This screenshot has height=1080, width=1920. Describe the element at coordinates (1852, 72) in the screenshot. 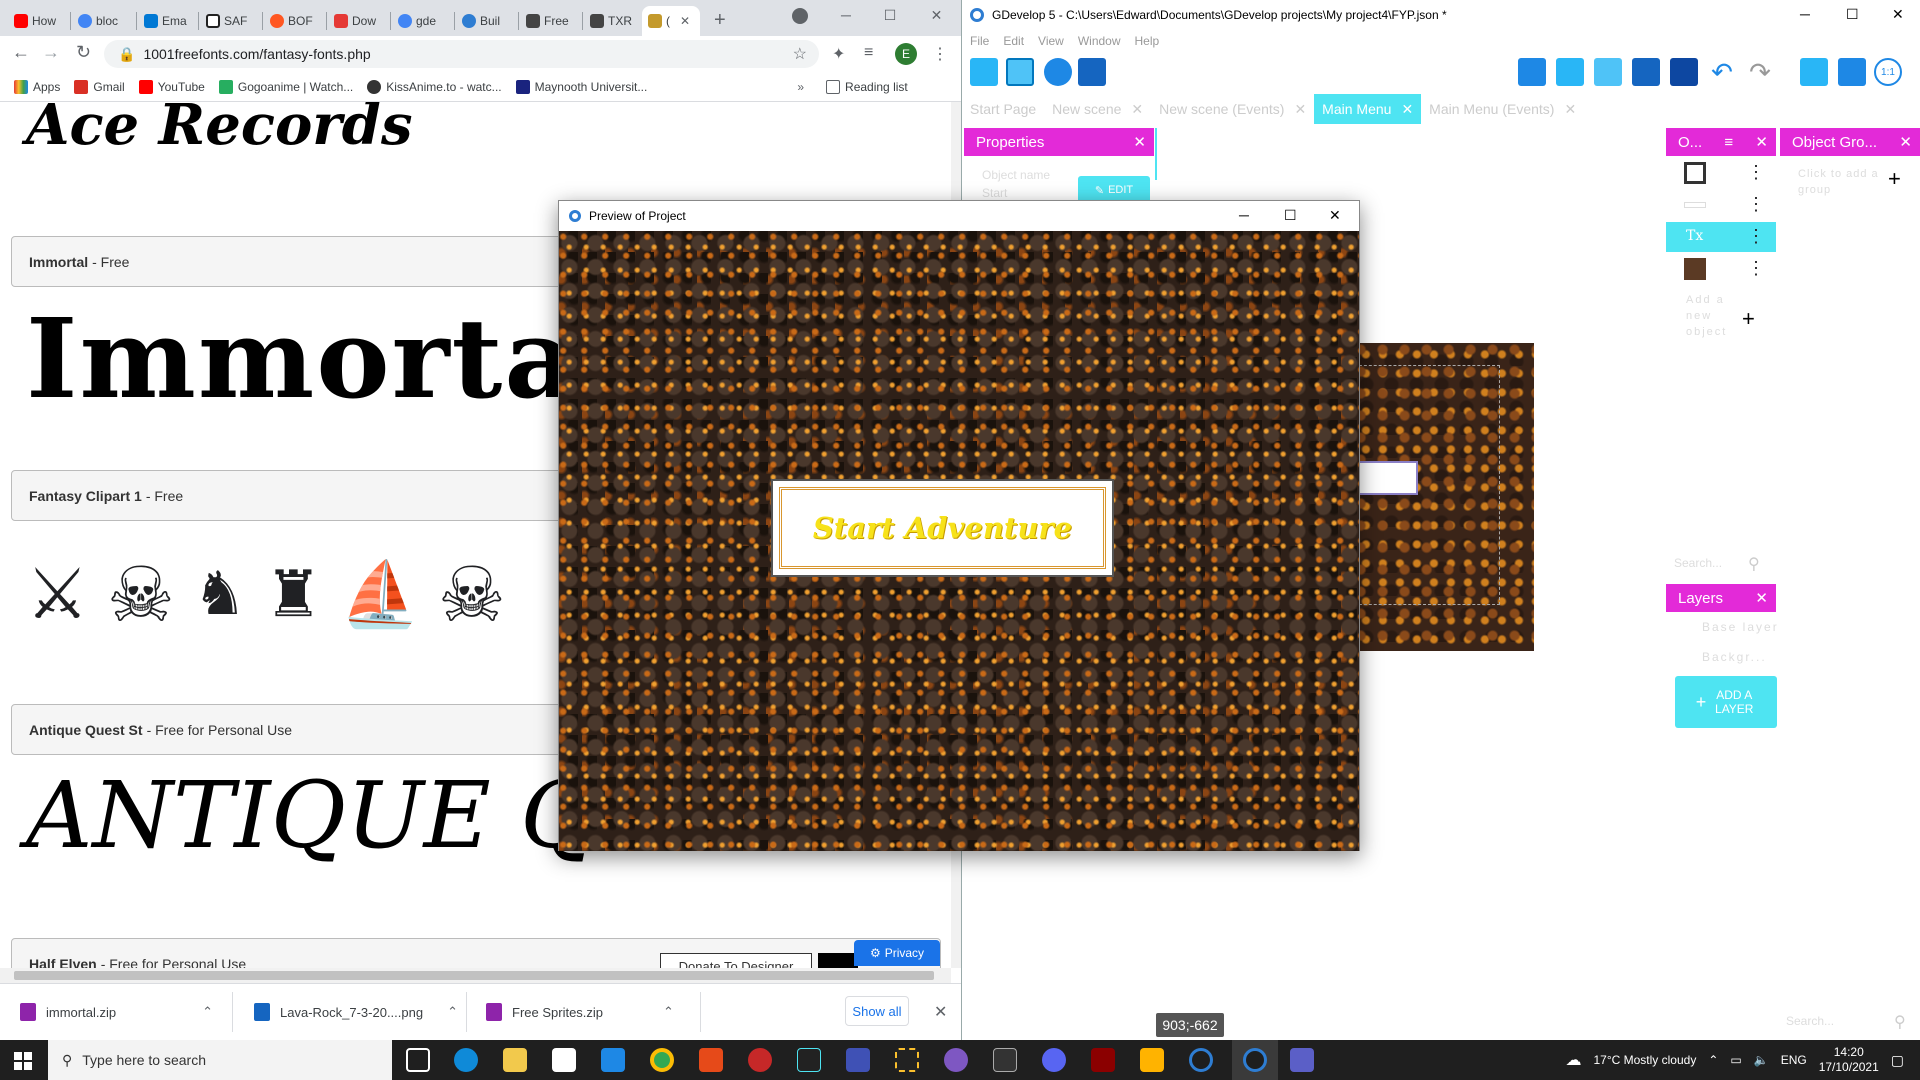

I see `grid-icon` at that location.